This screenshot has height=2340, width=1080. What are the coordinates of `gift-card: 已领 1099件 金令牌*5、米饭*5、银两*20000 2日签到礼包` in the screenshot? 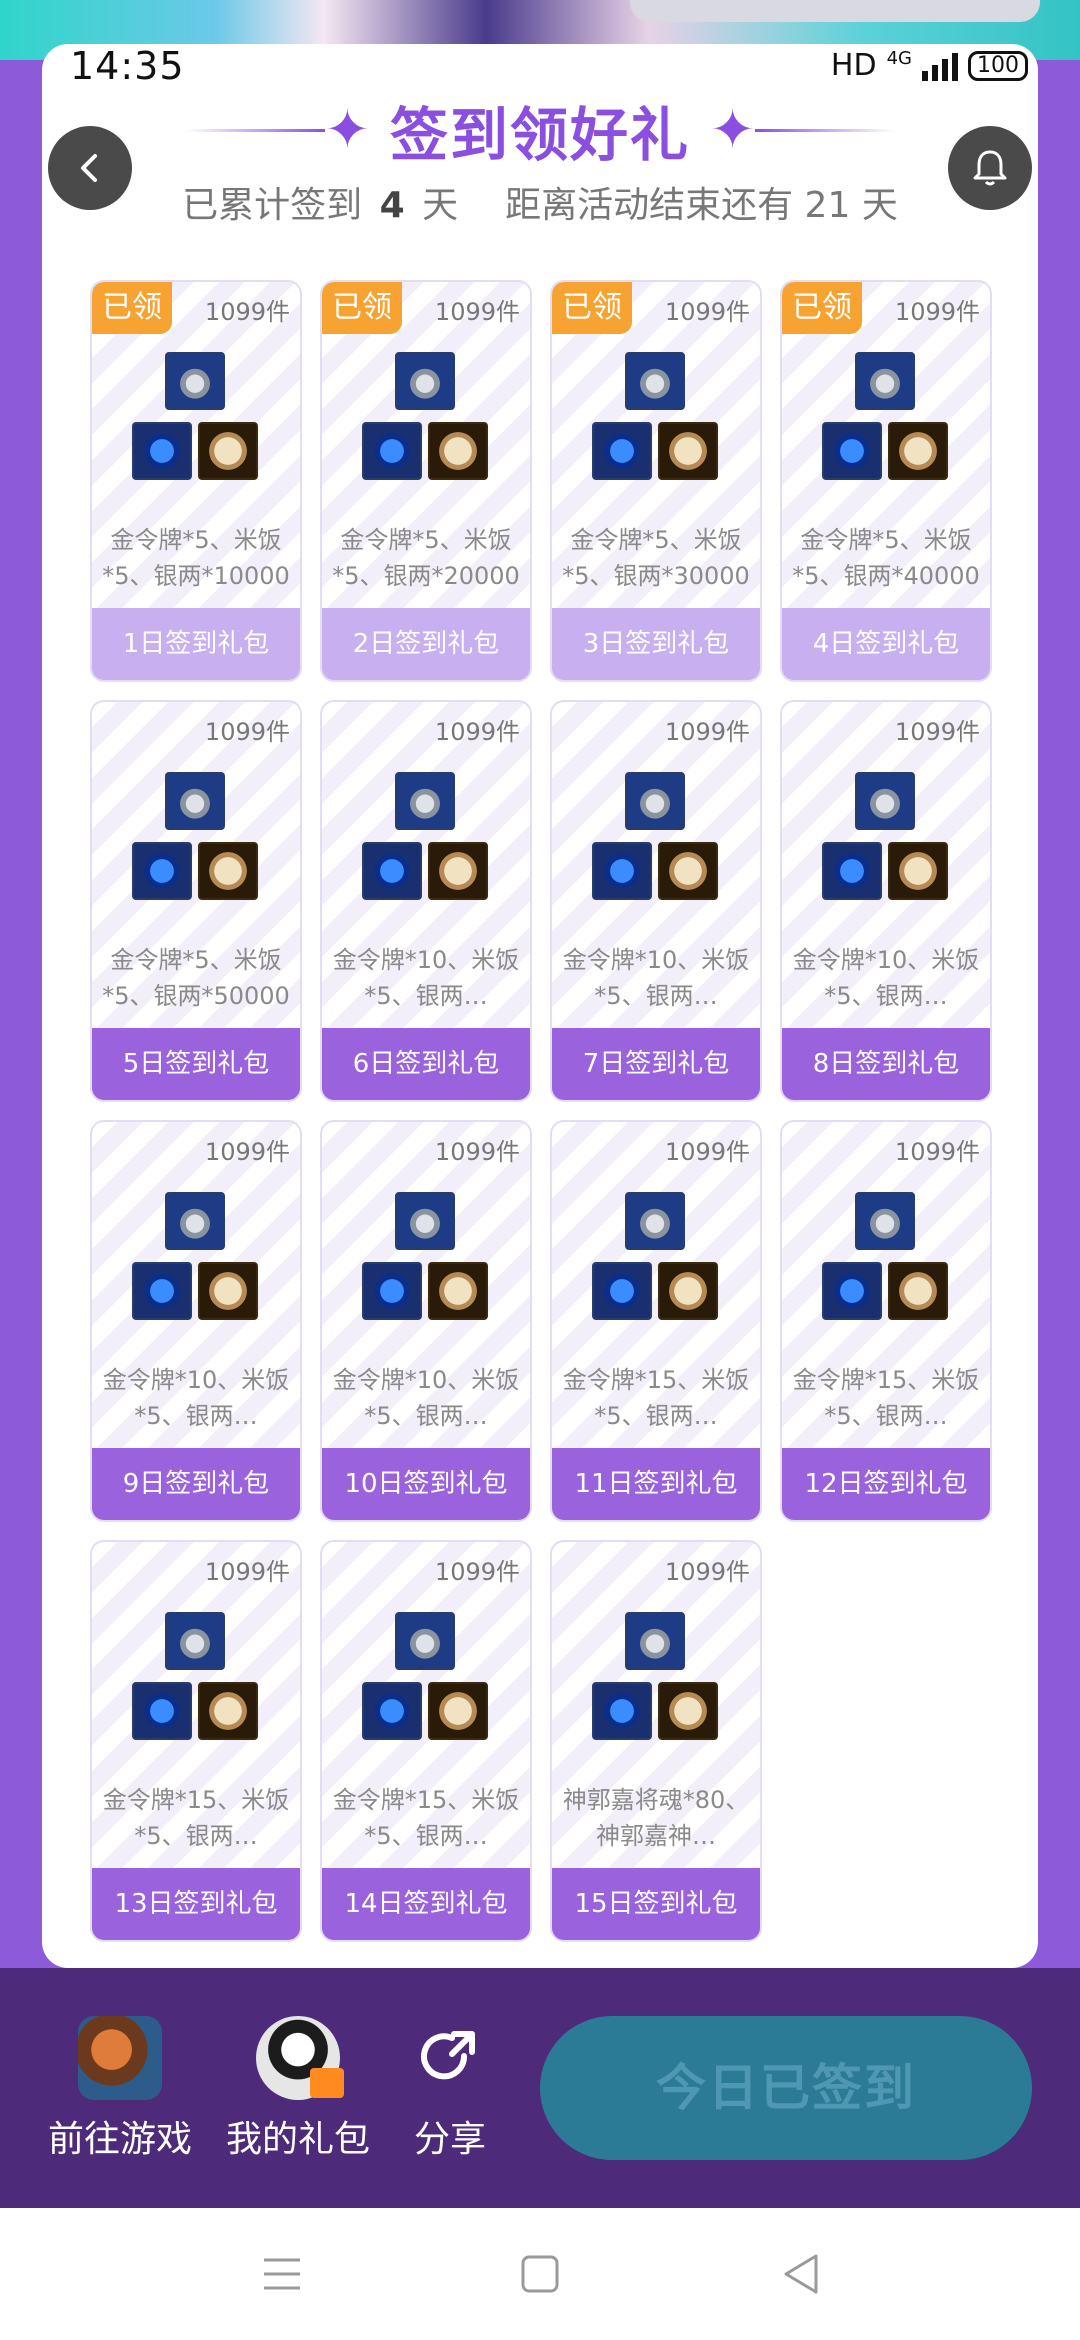 It's located at (426, 481).